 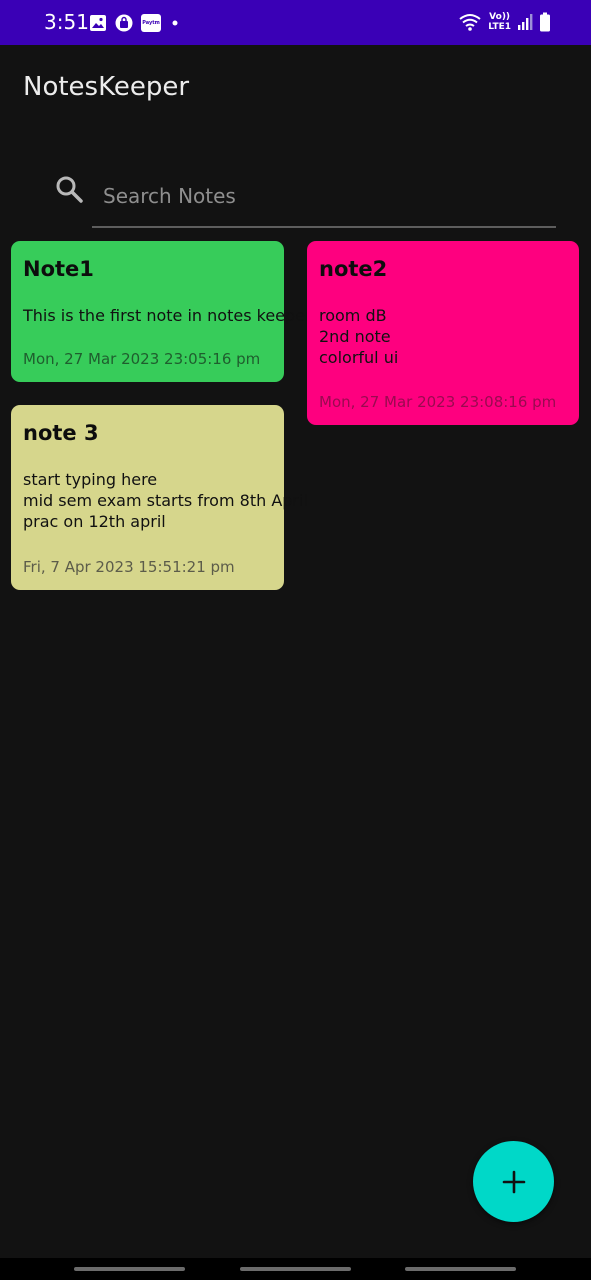 I want to click on note-body-line: start typing here, so click(x=90, y=479).